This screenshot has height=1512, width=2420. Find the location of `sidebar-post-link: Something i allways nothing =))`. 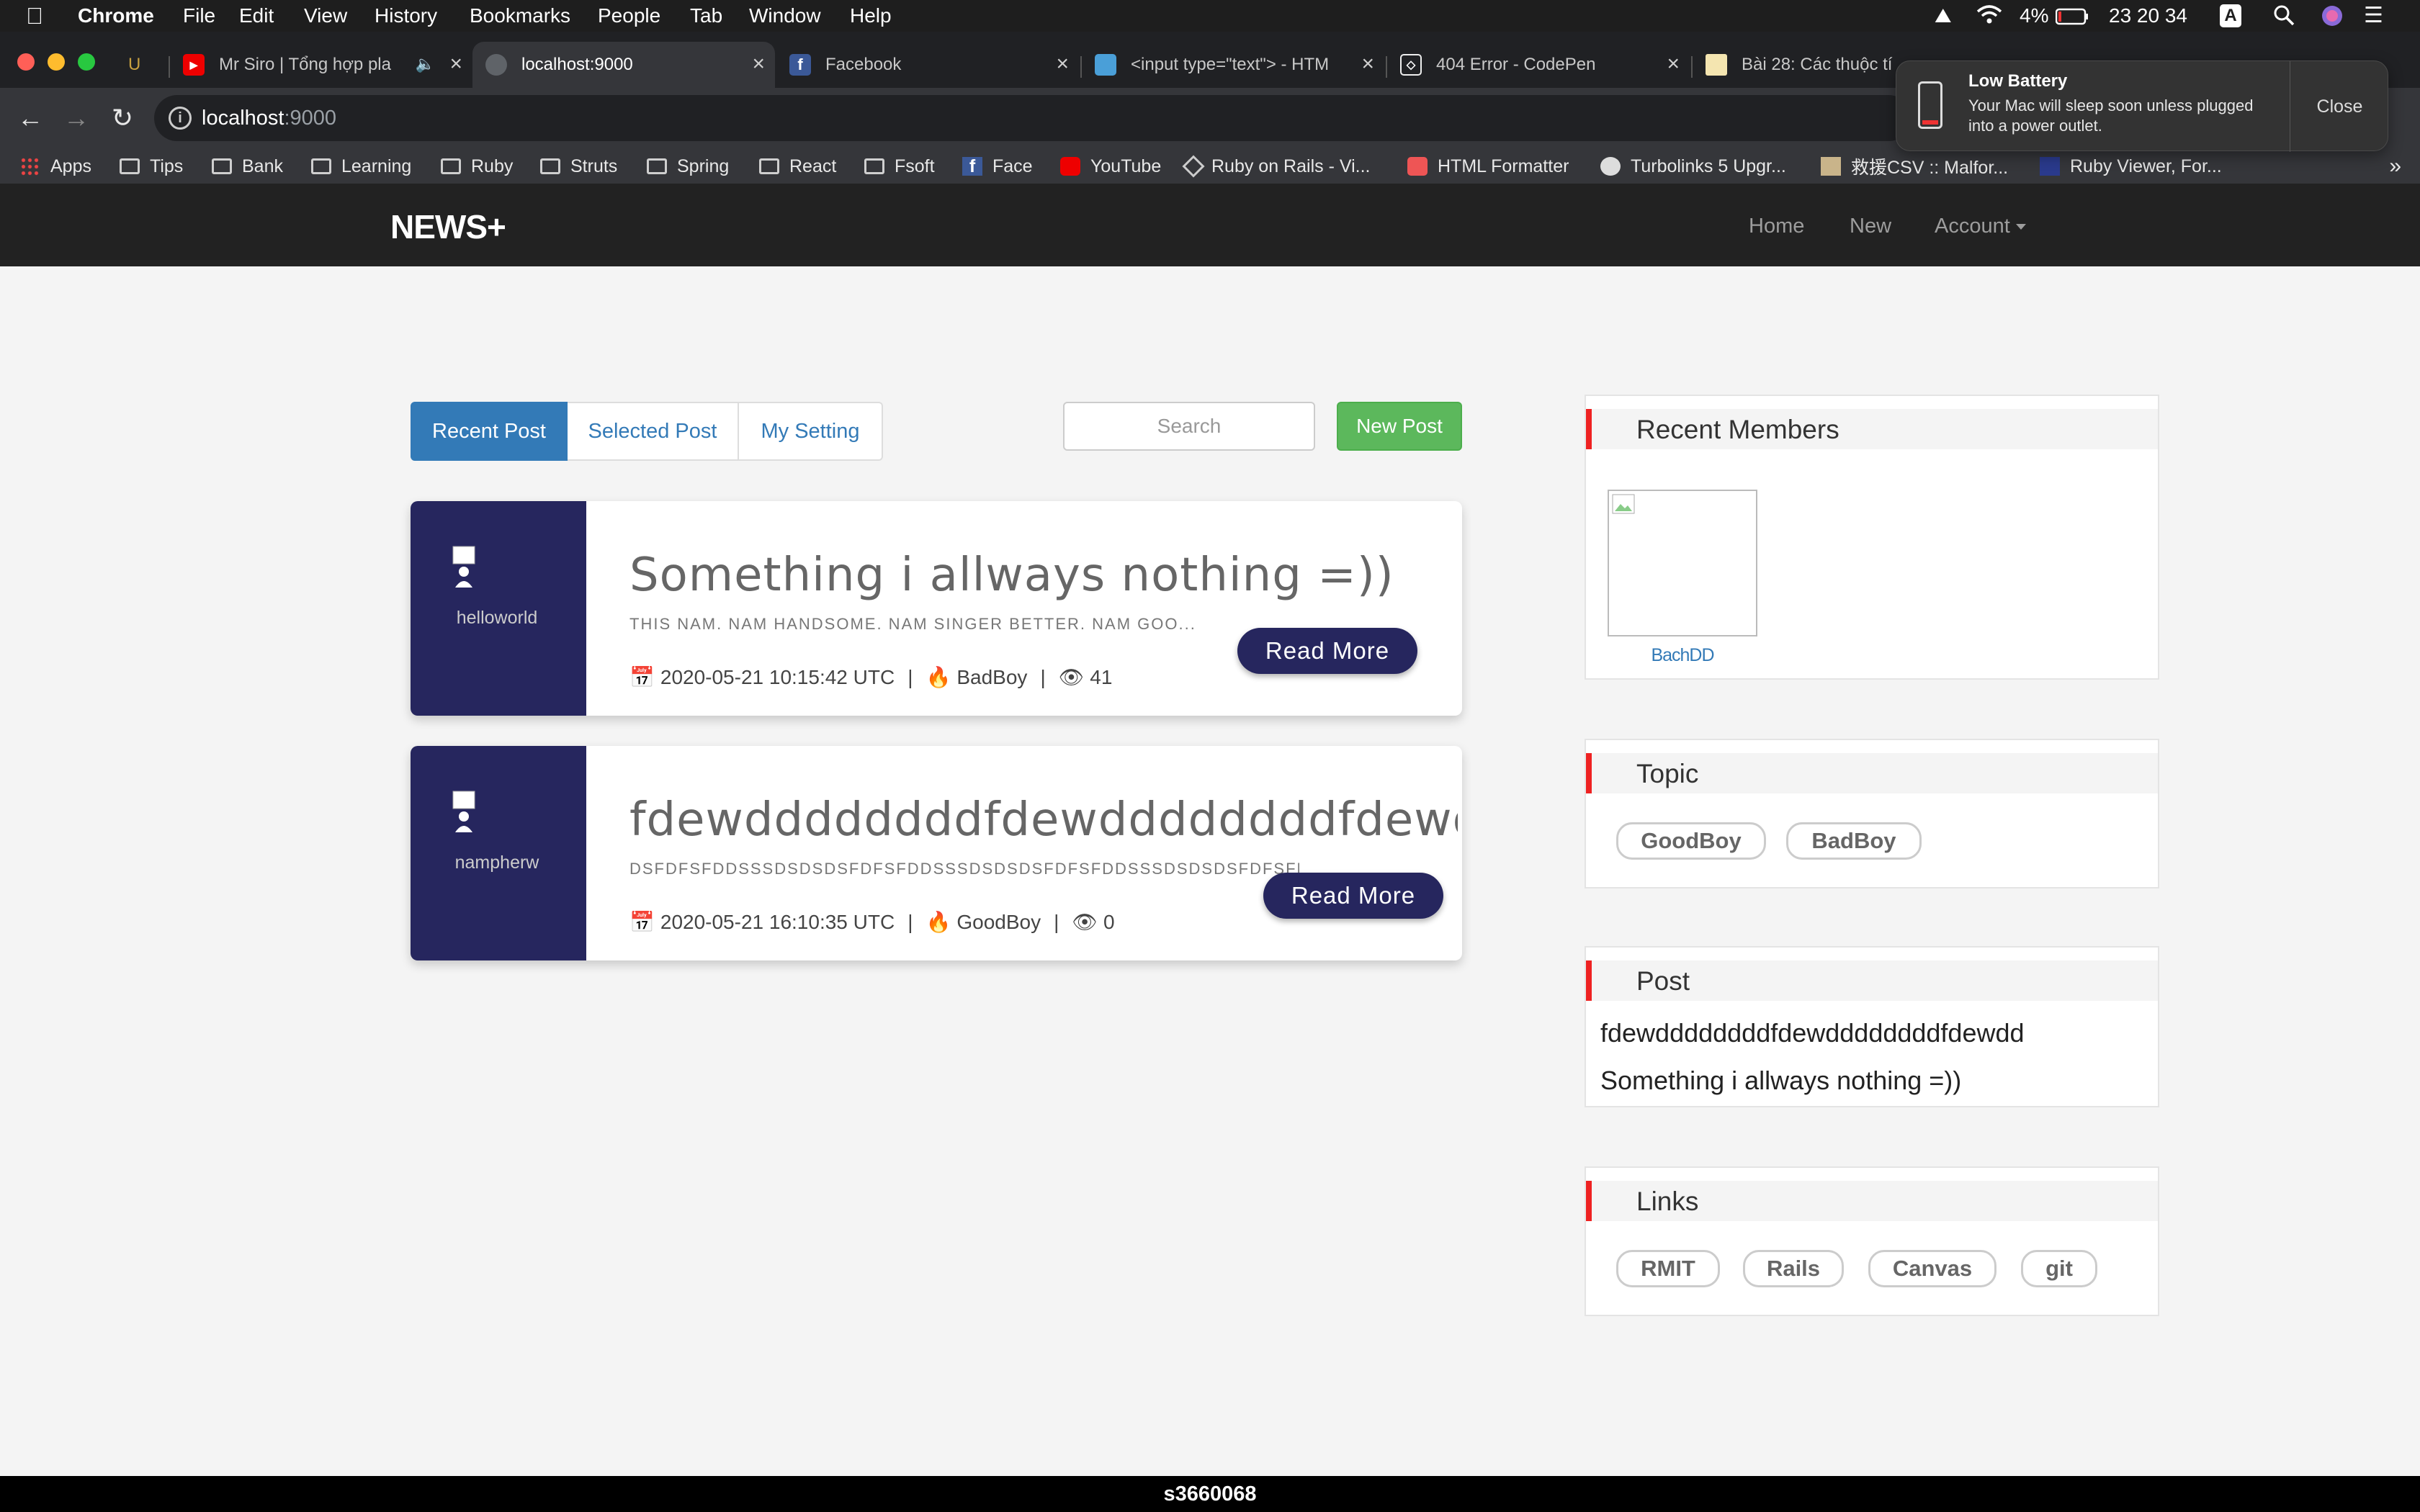

sidebar-post-link: Something i allways nothing =)) is located at coordinates (1780, 1081).